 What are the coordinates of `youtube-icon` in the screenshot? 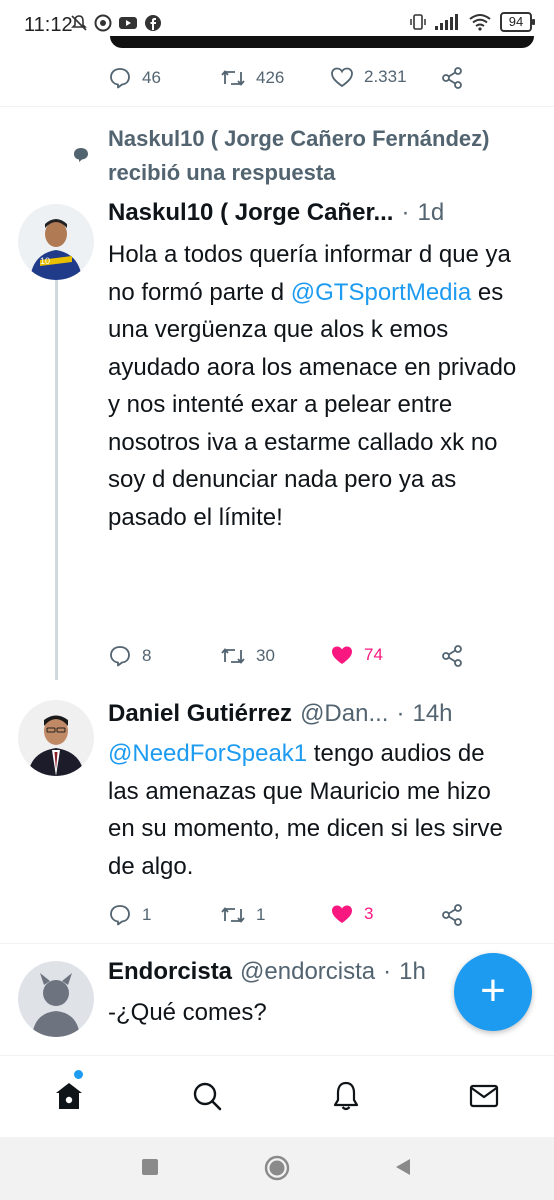 It's located at (128, 23).